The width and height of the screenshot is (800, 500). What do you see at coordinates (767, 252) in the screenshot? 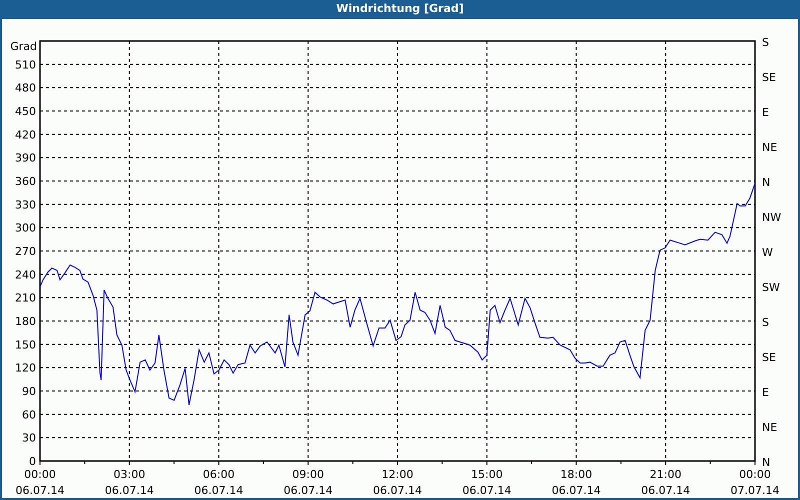
I see `compass-direction-label: W` at bounding box center [767, 252].